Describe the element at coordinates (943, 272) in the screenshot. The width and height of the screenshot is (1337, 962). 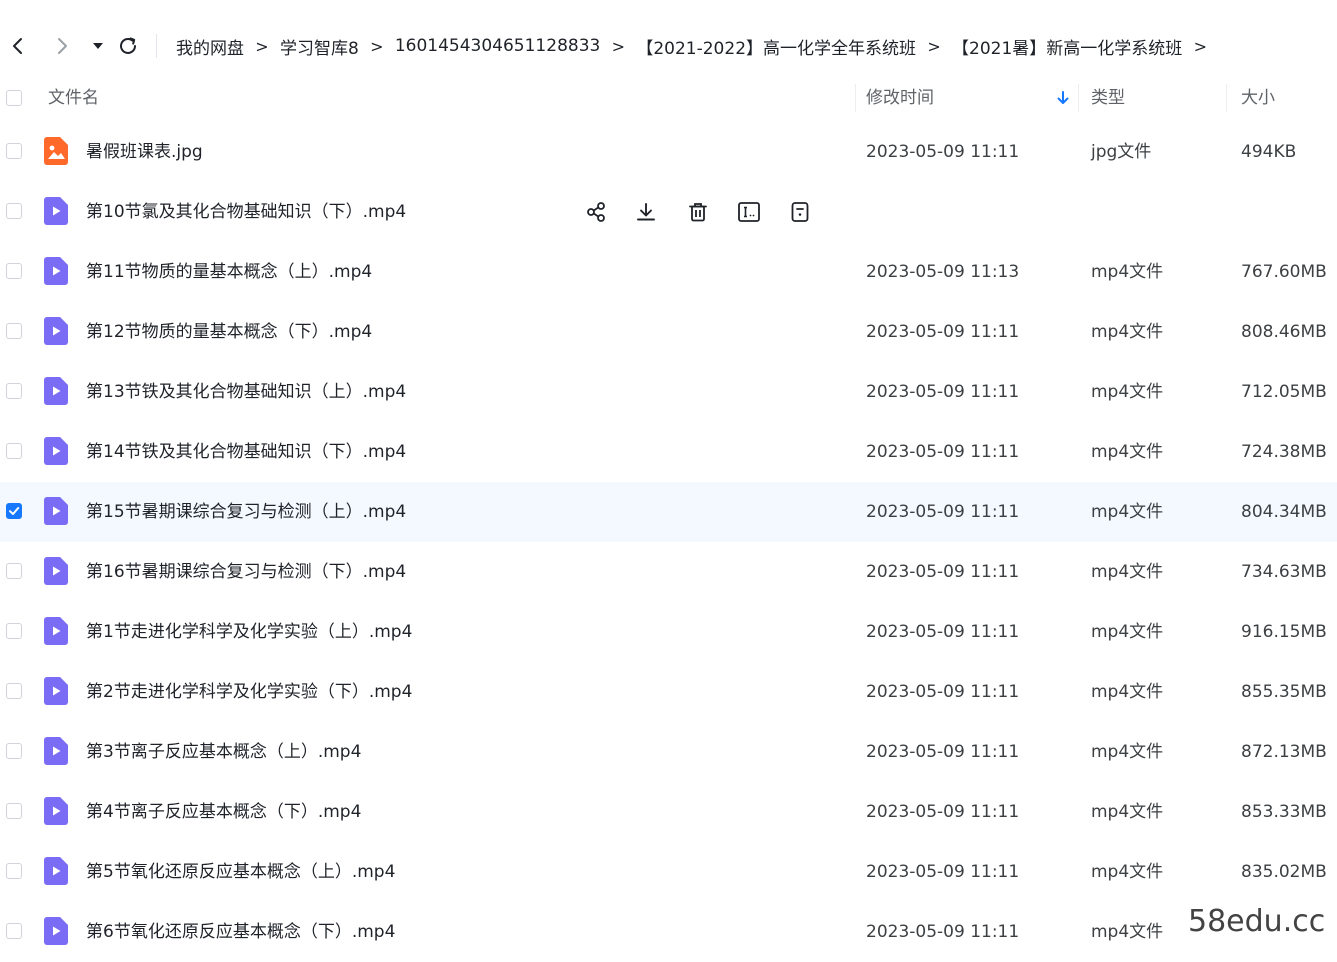
I see `file-modified-date: 2023-05-09 11:13` at that location.